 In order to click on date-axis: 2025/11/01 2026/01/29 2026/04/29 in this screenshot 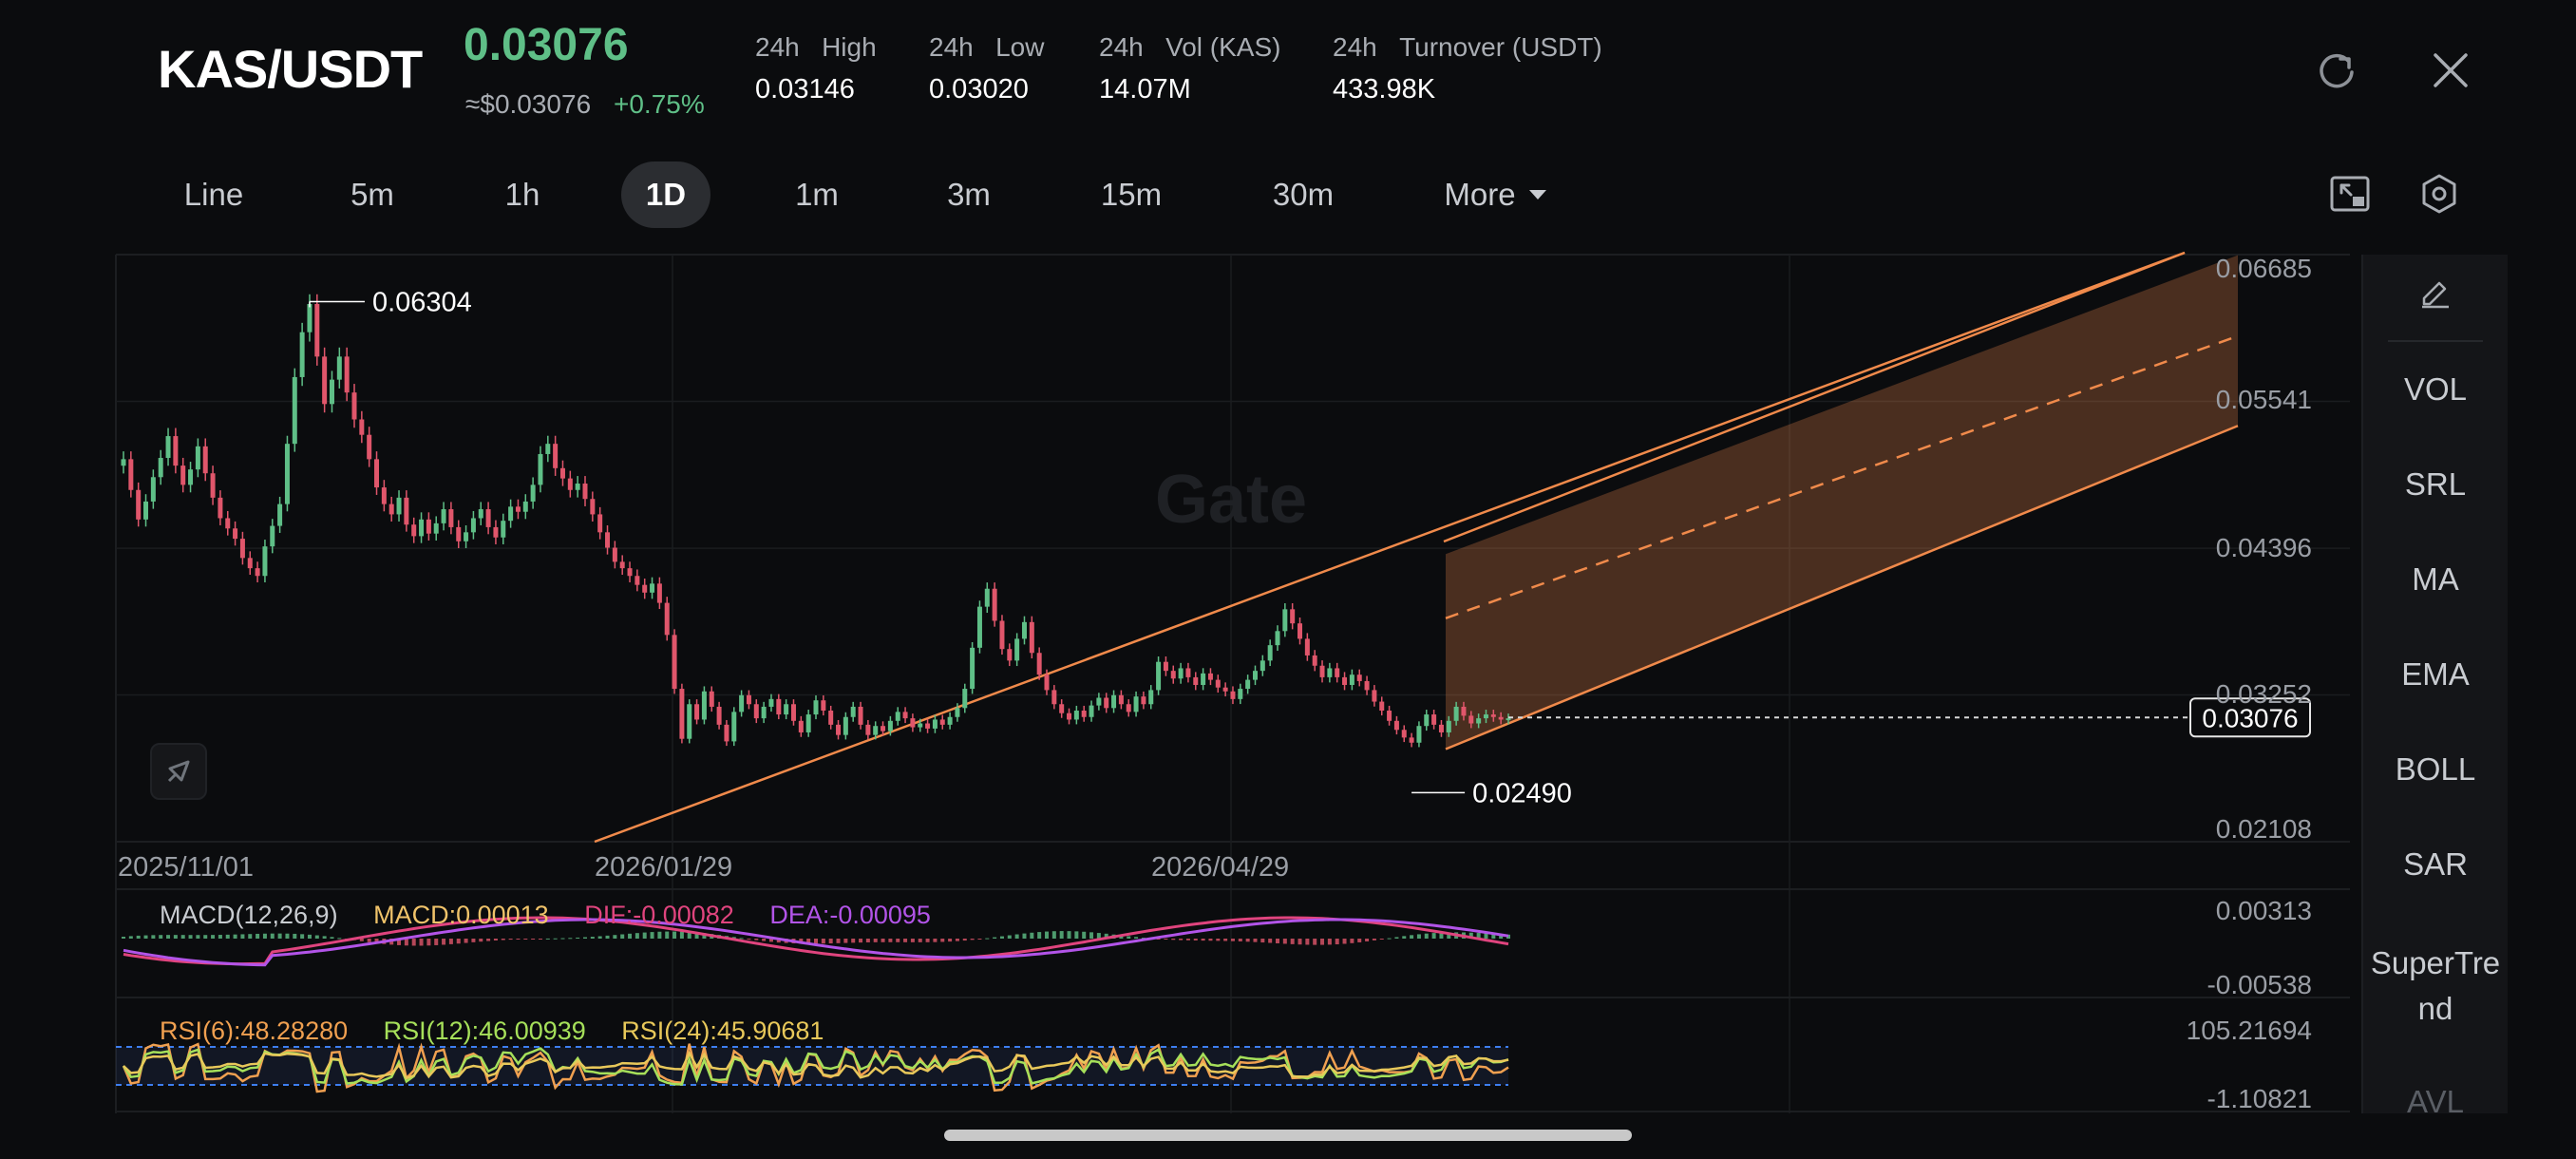, I will do `click(703, 867)`.